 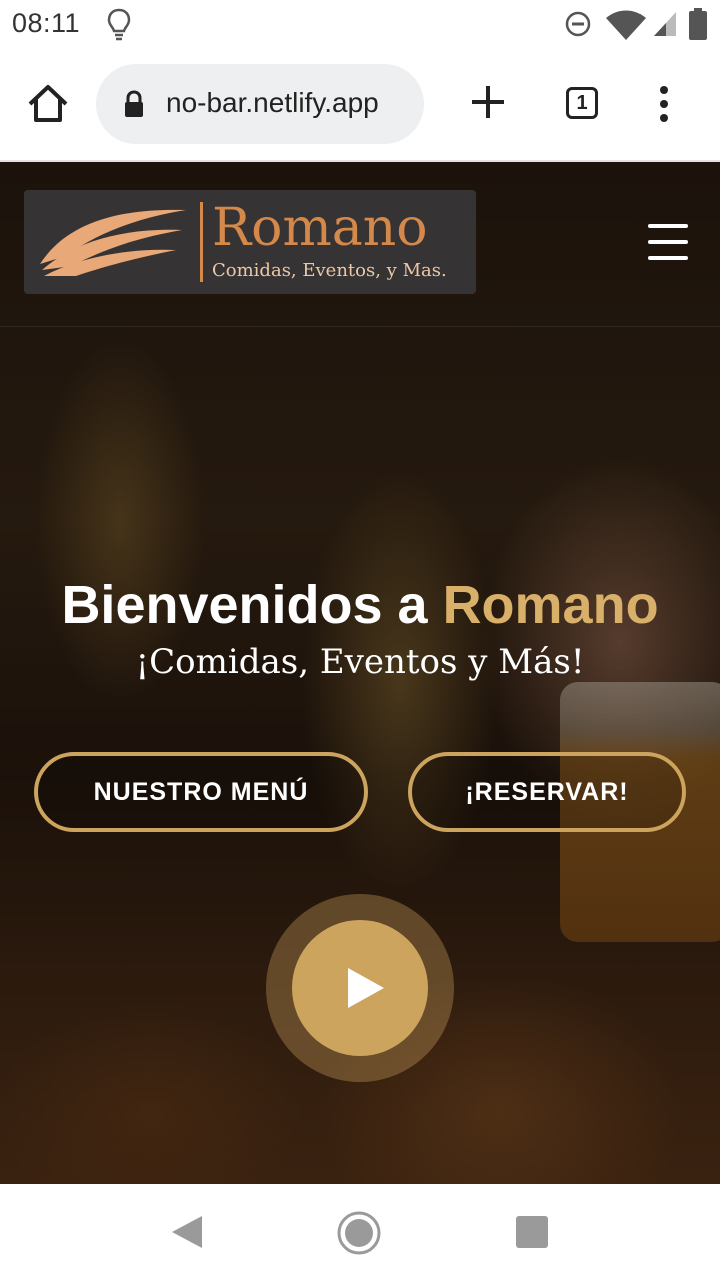 What do you see at coordinates (578, 24) in the screenshot?
I see `do-not-disturb-icon` at bounding box center [578, 24].